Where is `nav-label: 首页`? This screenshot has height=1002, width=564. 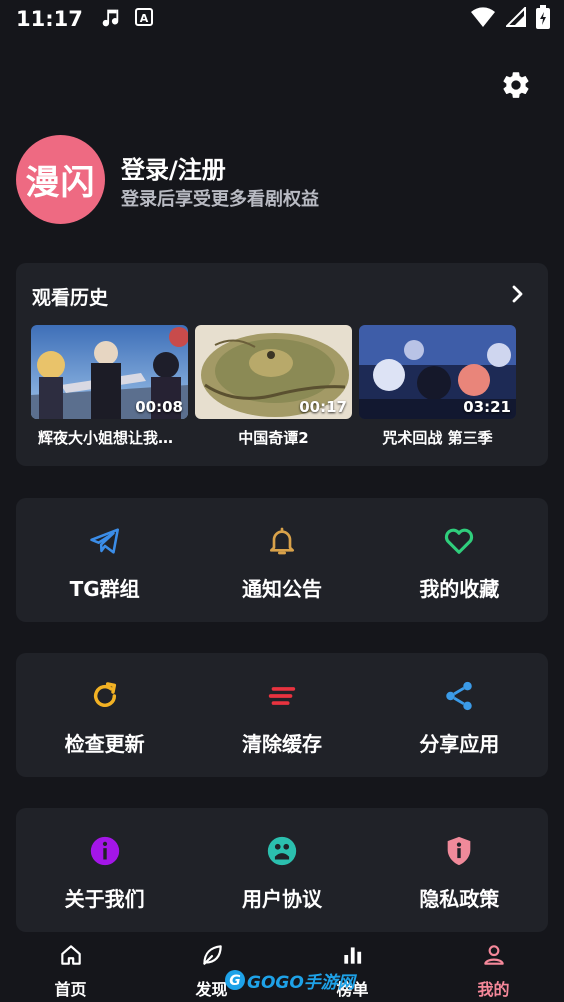 nav-label: 首页 is located at coordinates (70, 989).